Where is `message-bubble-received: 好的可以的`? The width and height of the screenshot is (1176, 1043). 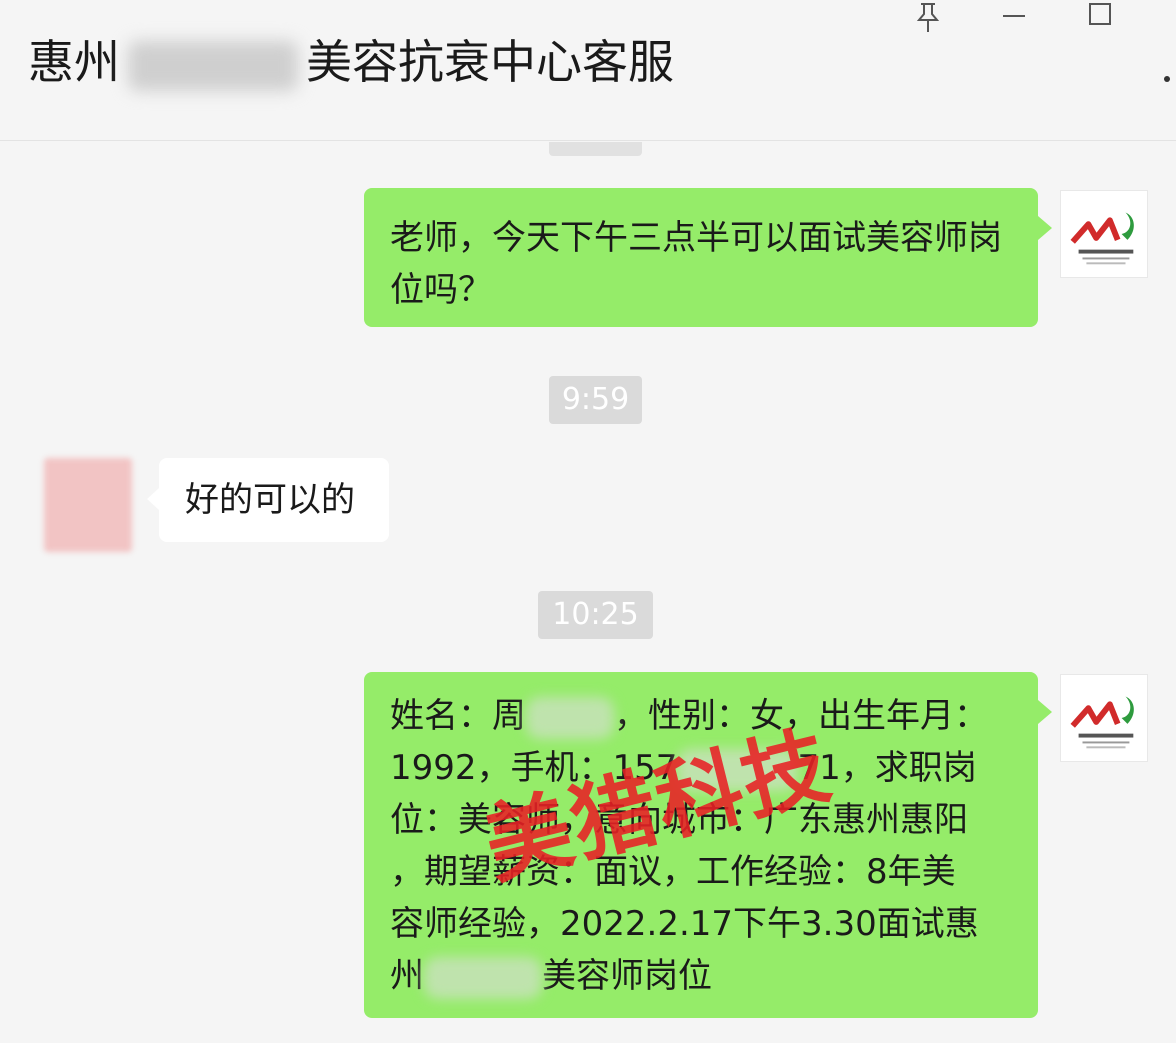
message-bubble-received: 好的可以的 is located at coordinates (268, 500).